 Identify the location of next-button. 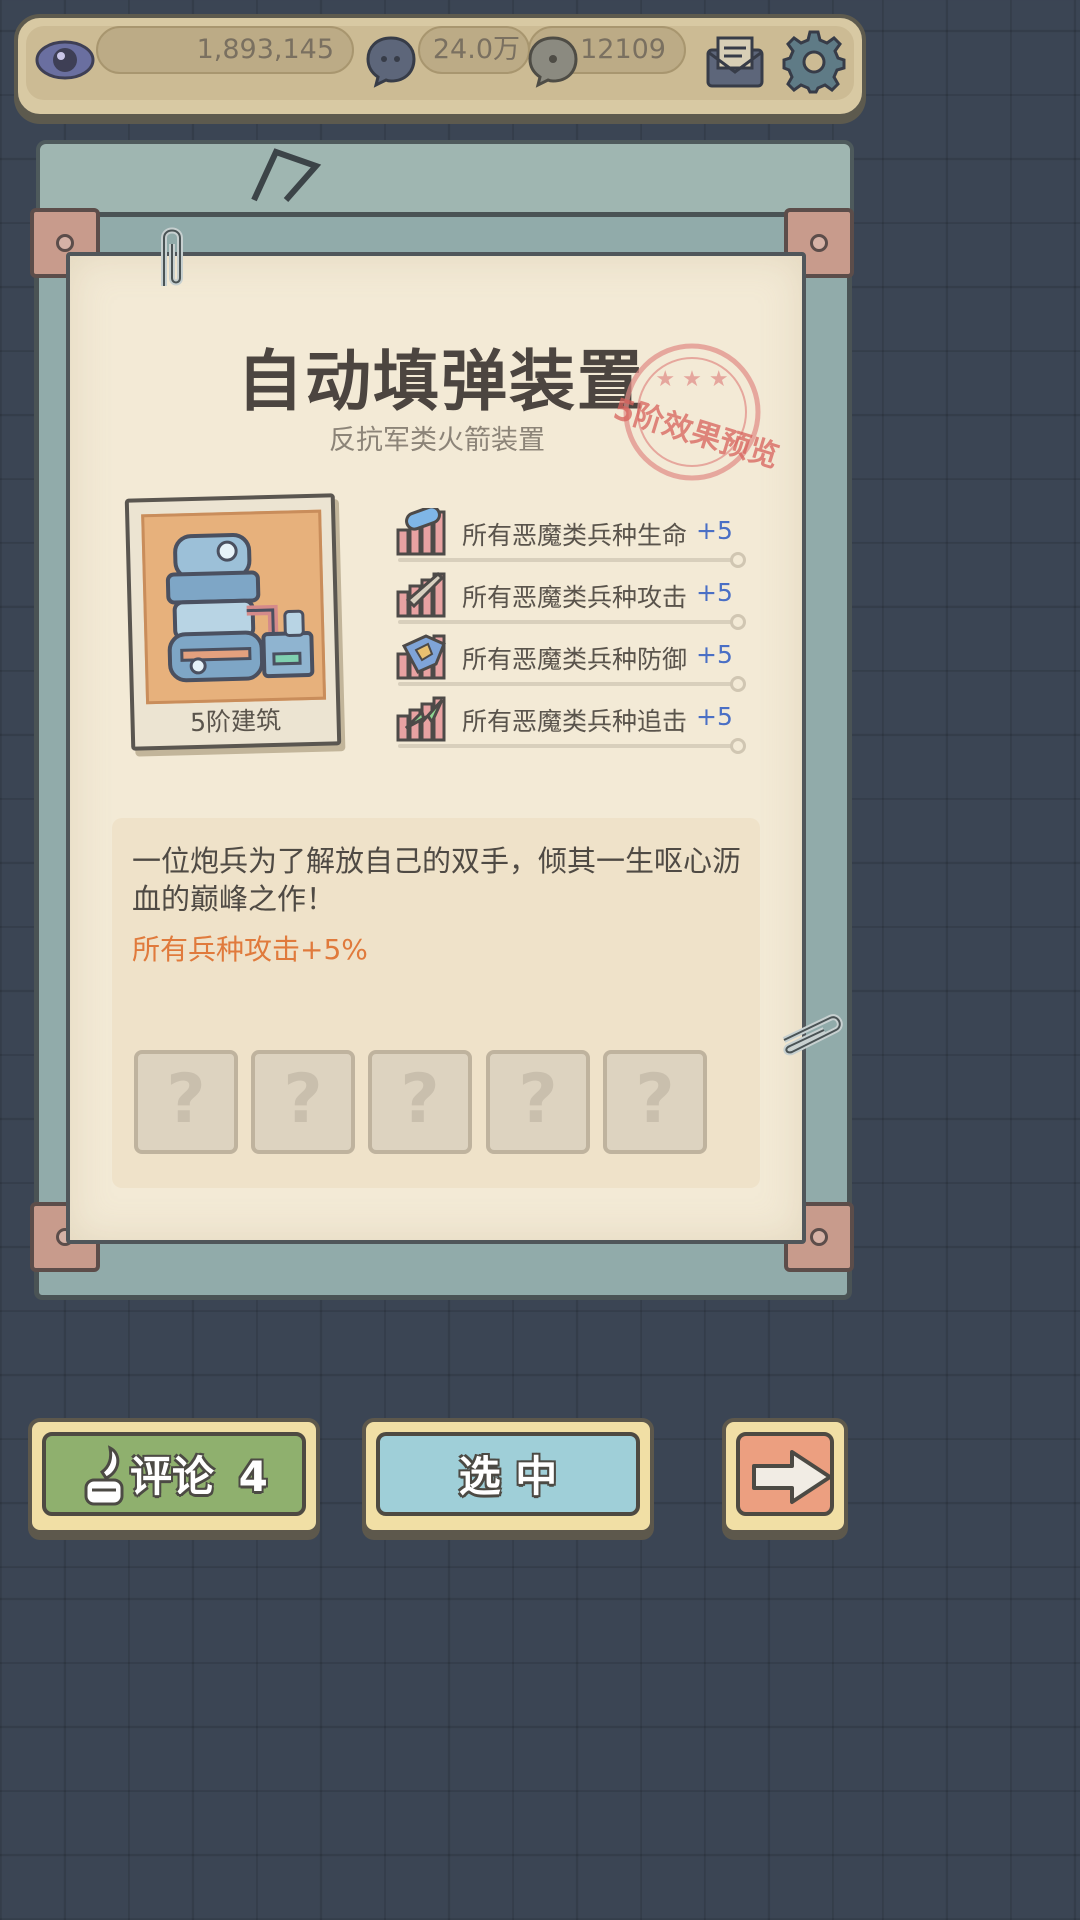
(785, 1476).